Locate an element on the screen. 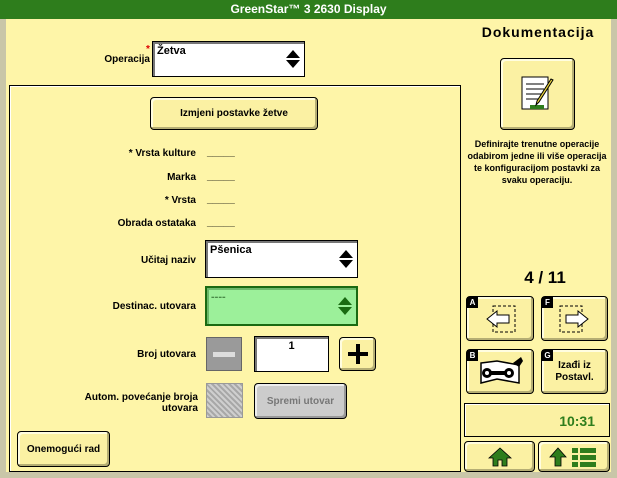 This screenshot has height=478, width=617. increment-button is located at coordinates (357, 354).